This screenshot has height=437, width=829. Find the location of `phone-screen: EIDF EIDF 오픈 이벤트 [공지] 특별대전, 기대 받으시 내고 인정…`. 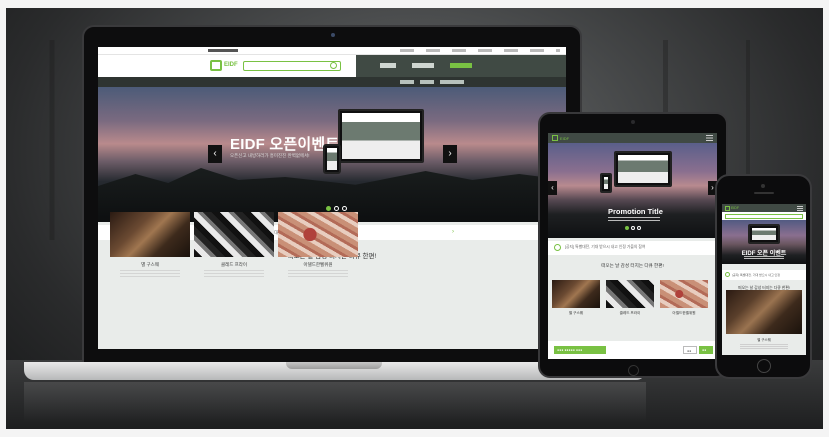

phone-screen: EIDF EIDF 오픈 이벤트 [공지] 특별대전, 기대 받으시 내고 인정… is located at coordinates (764, 279).